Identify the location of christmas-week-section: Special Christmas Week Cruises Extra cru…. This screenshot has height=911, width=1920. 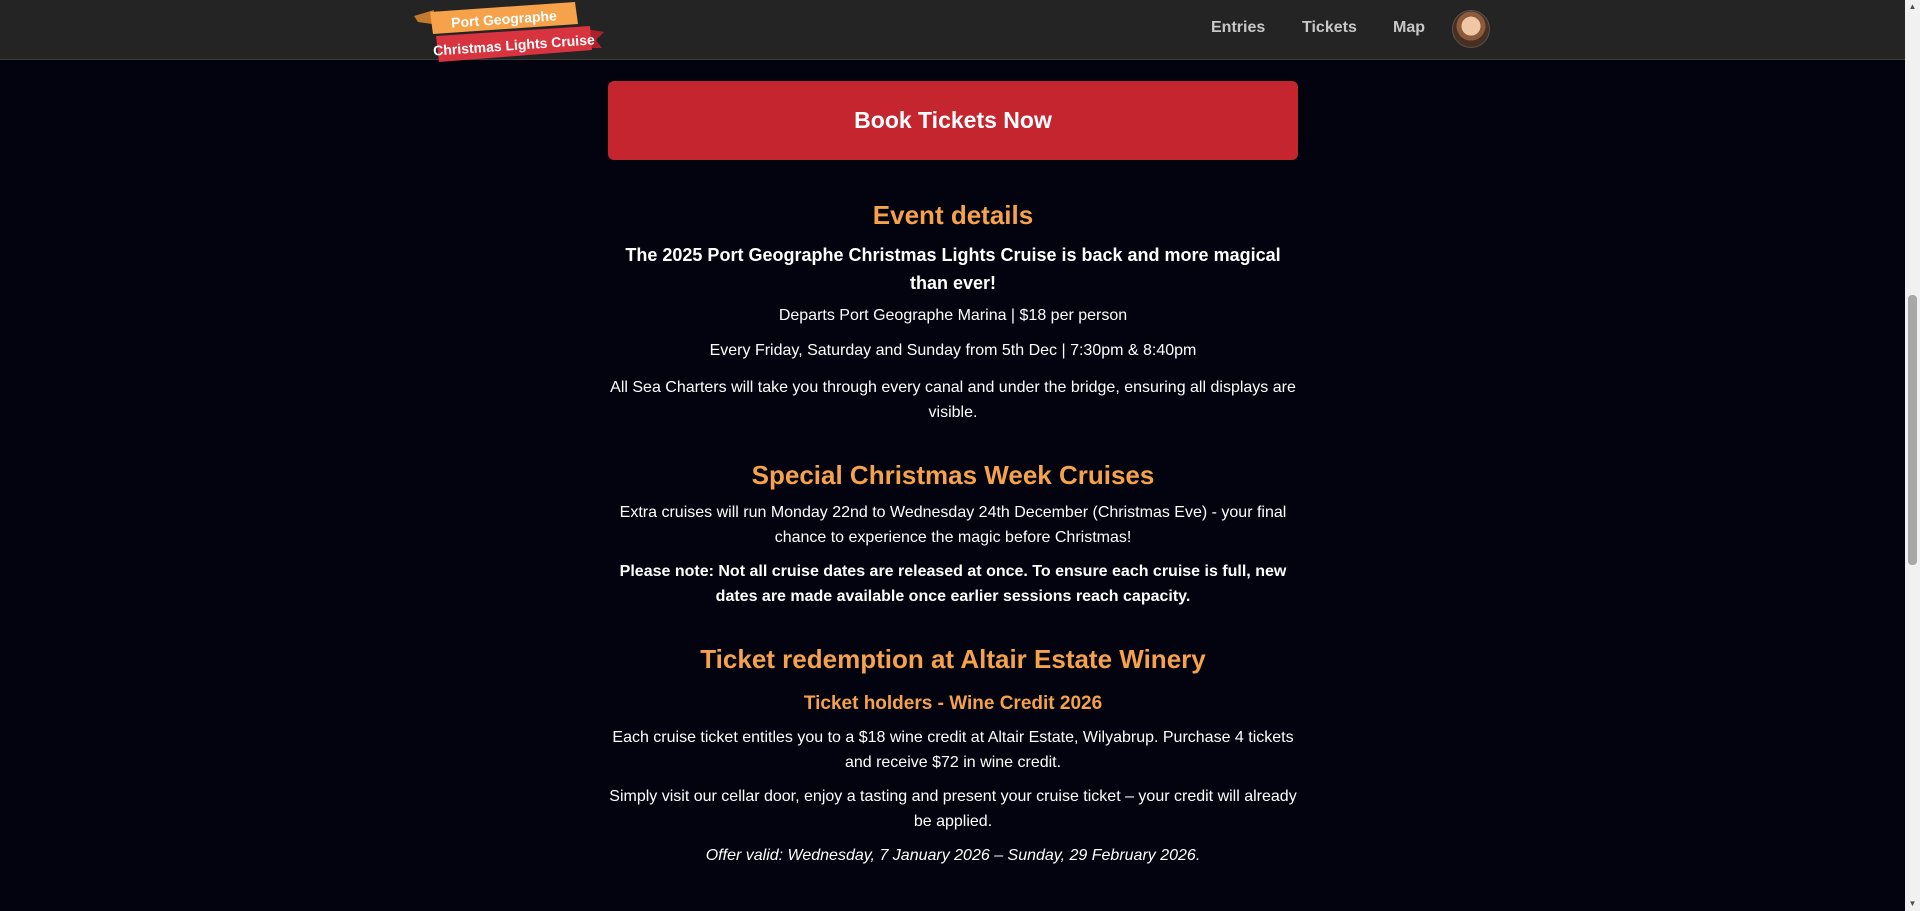
(953, 534).